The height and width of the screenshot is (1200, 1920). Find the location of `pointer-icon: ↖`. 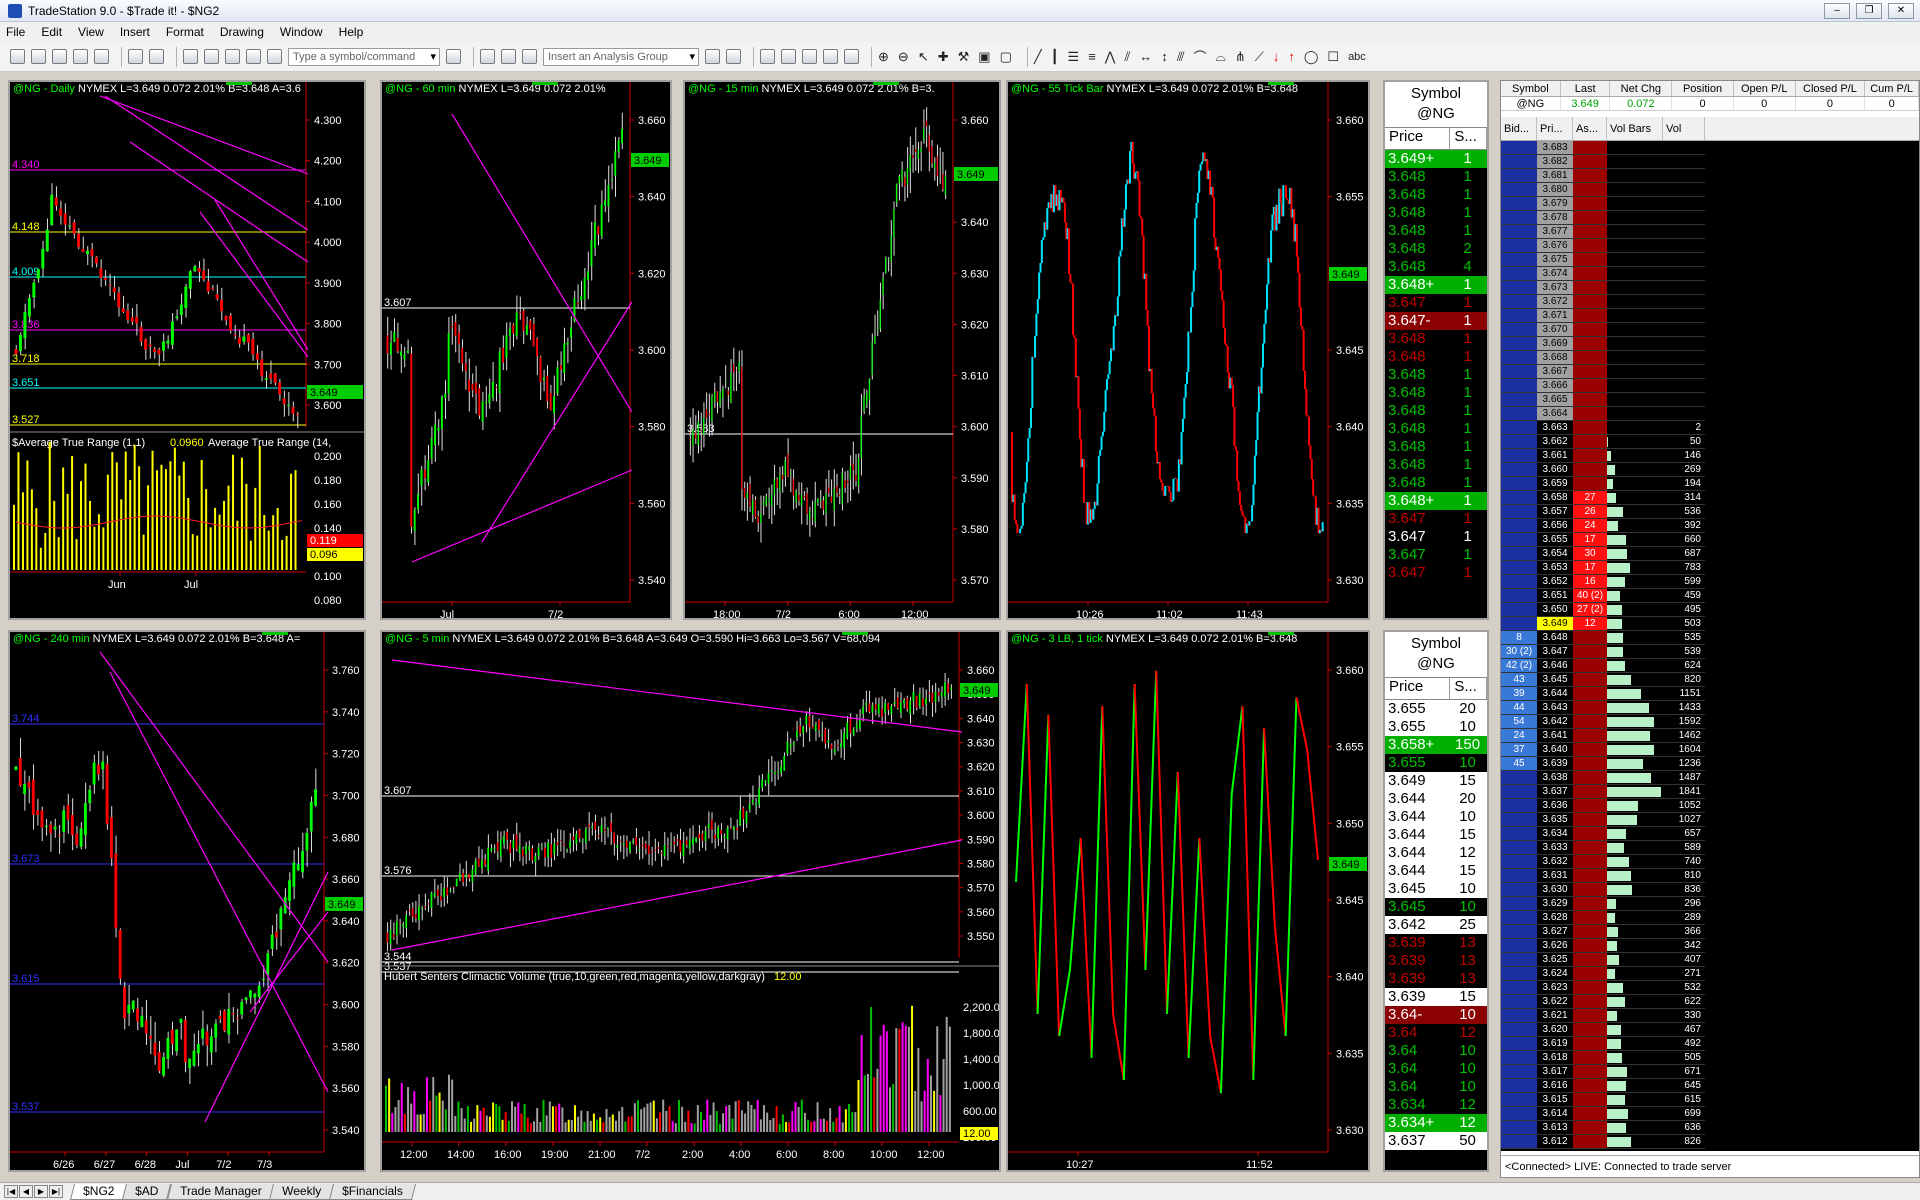

pointer-icon: ↖ is located at coordinates (923, 57).